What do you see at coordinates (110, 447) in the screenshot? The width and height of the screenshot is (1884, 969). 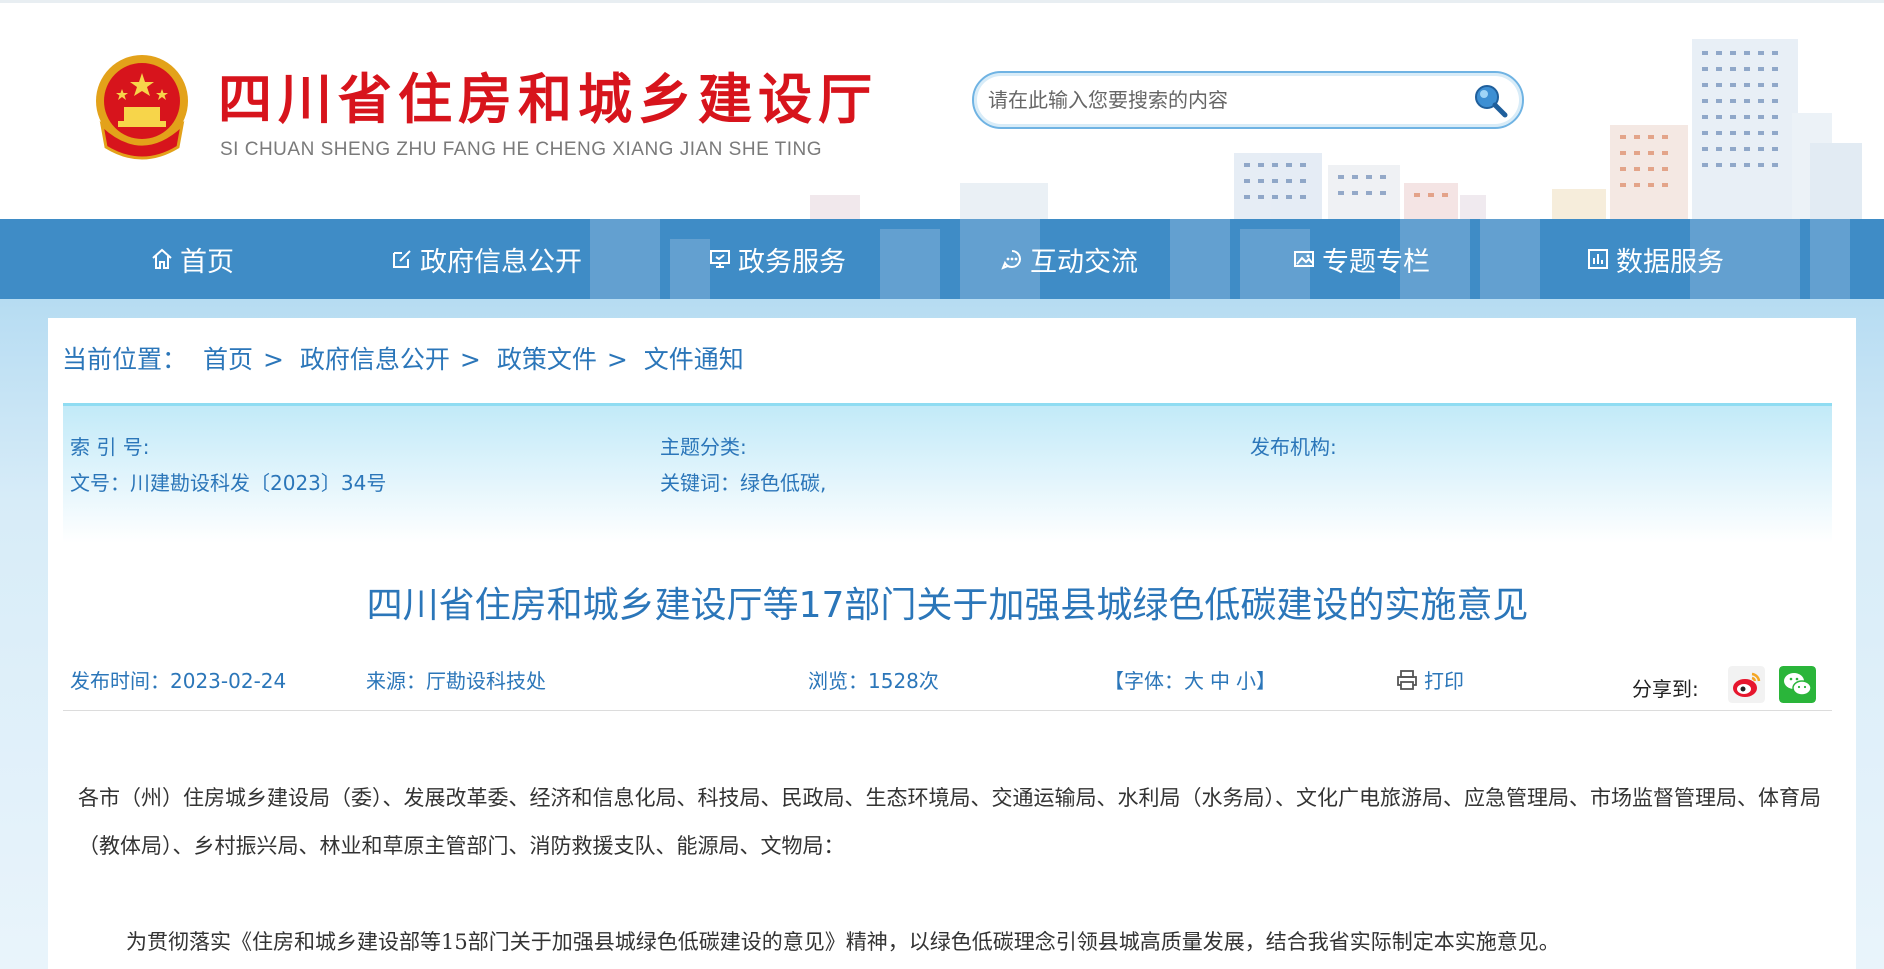 I see `index-number-label: 索 引 号:` at bounding box center [110, 447].